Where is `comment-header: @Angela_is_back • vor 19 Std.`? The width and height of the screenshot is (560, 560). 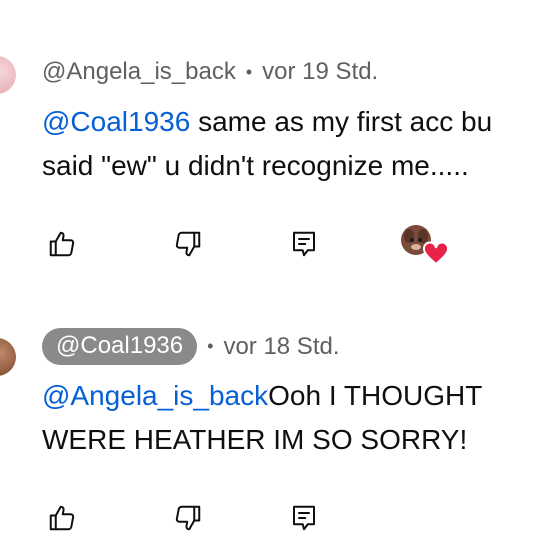 comment-header: @Angela_is_back • vor 19 Std. is located at coordinates (210, 72).